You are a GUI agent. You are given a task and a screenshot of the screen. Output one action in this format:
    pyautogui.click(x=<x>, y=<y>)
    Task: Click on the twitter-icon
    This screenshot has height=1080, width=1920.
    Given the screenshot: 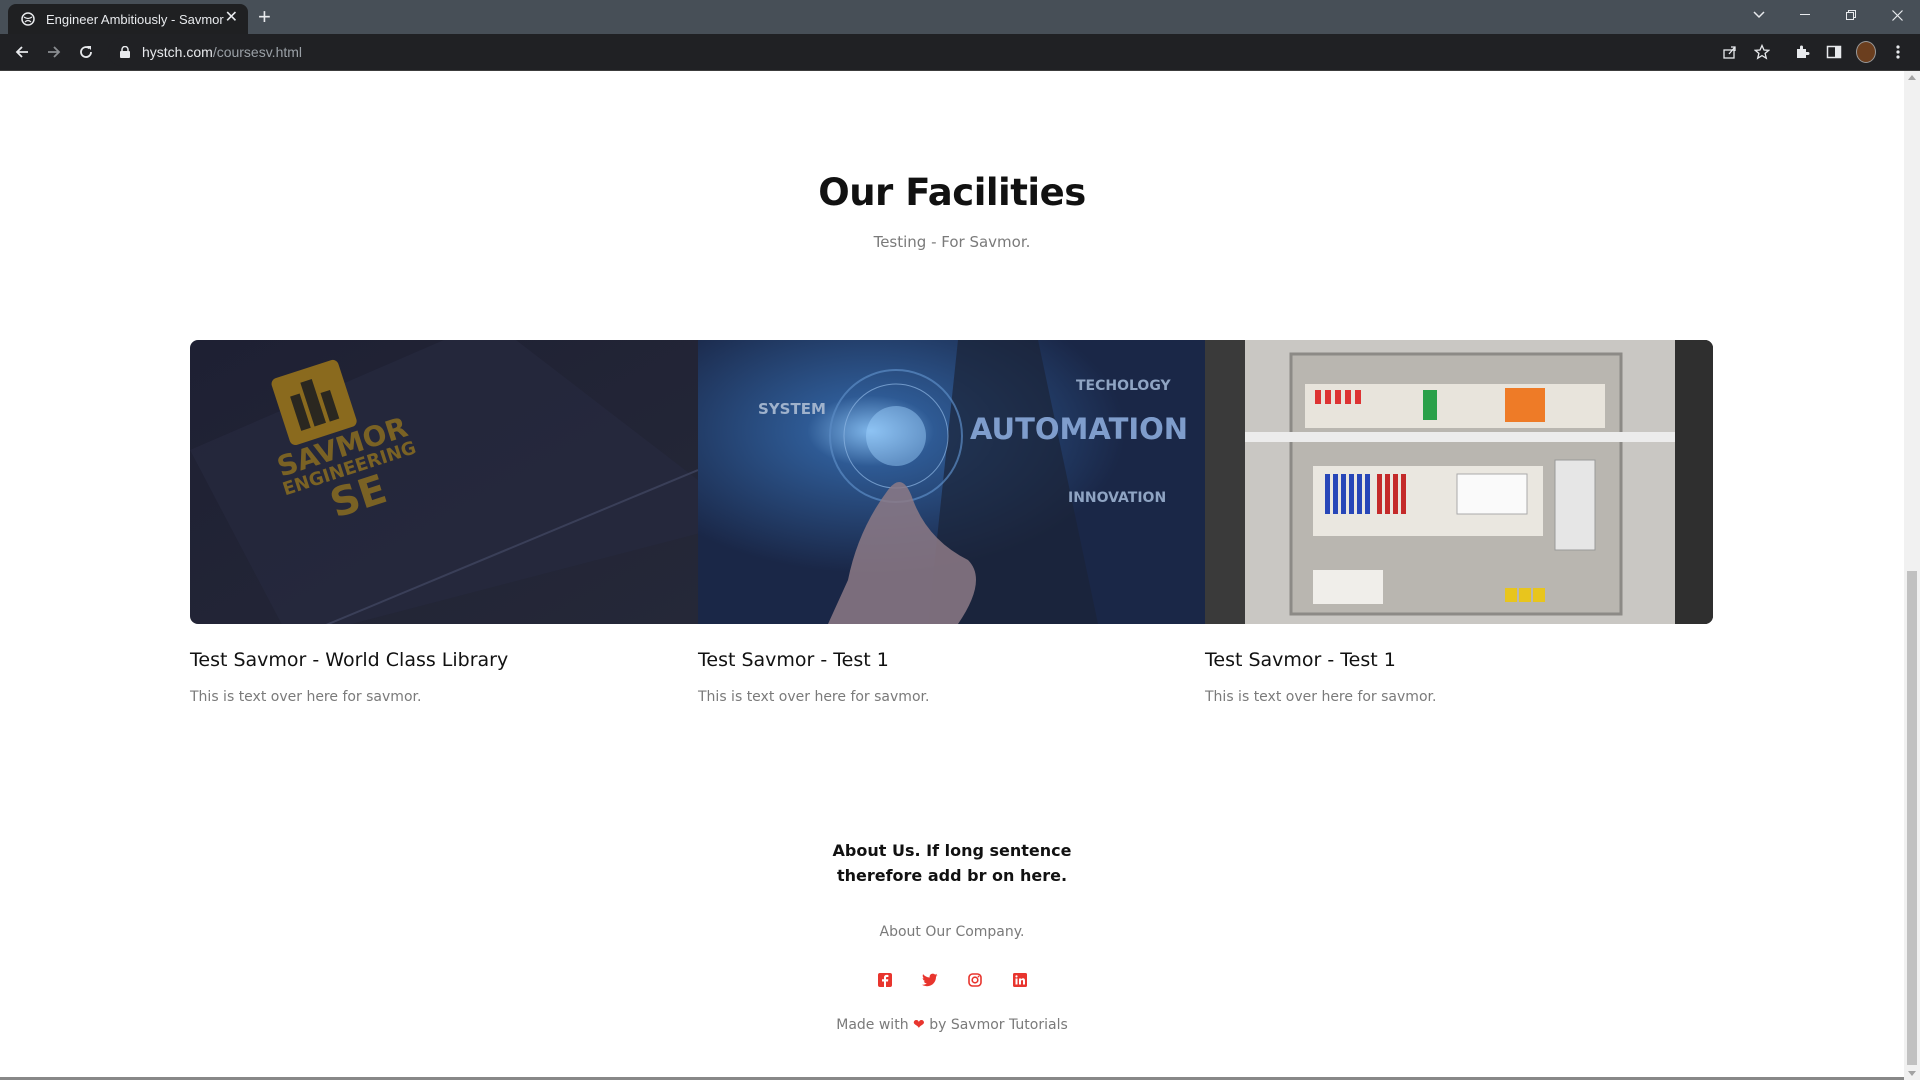 What is the action you would take?
    pyautogui.click(x=929, y=980)
    